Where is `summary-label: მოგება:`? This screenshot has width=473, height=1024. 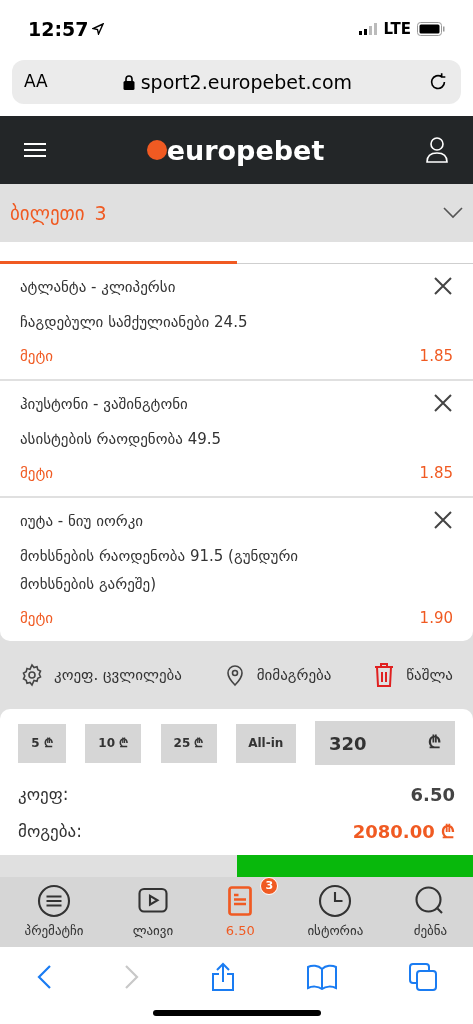
summary-label: მოგება: is located at coordinates (50, 831).